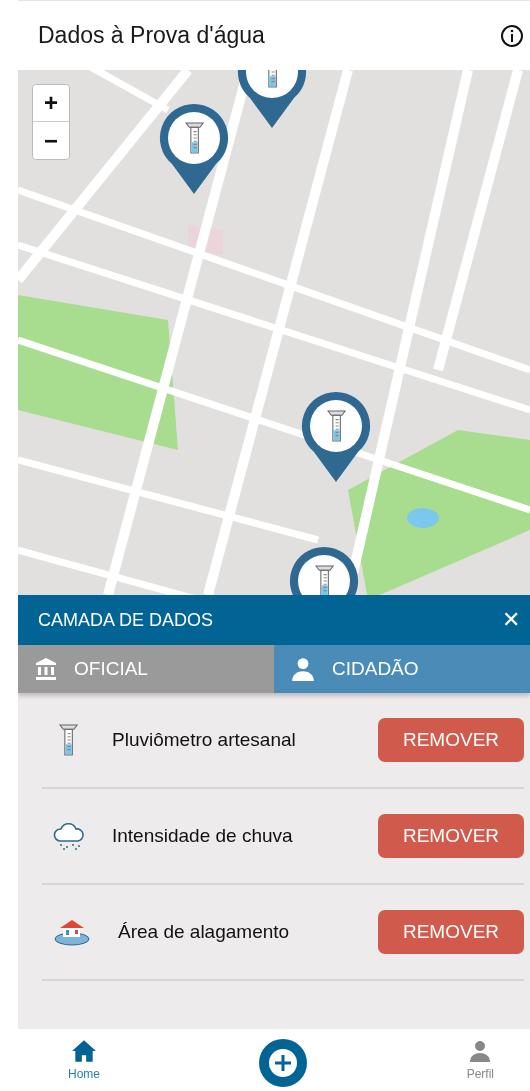 The height and width of the screenshot is (1091, 530). Describe the element at coordinates (146, 669) in the screenshot. I see `tab: OFICIAL` at that location.